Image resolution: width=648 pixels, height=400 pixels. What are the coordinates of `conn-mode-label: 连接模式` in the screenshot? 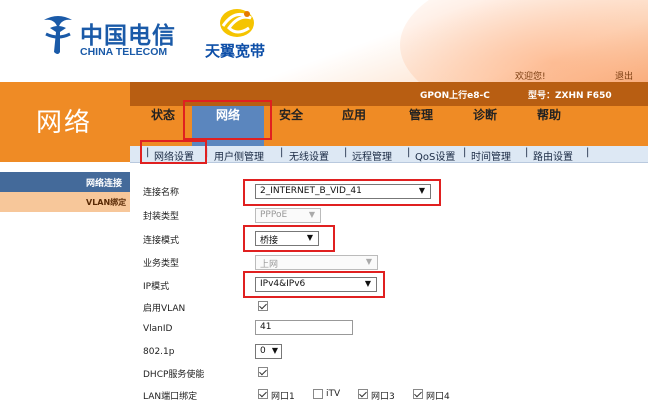 It's located at (161, 241).